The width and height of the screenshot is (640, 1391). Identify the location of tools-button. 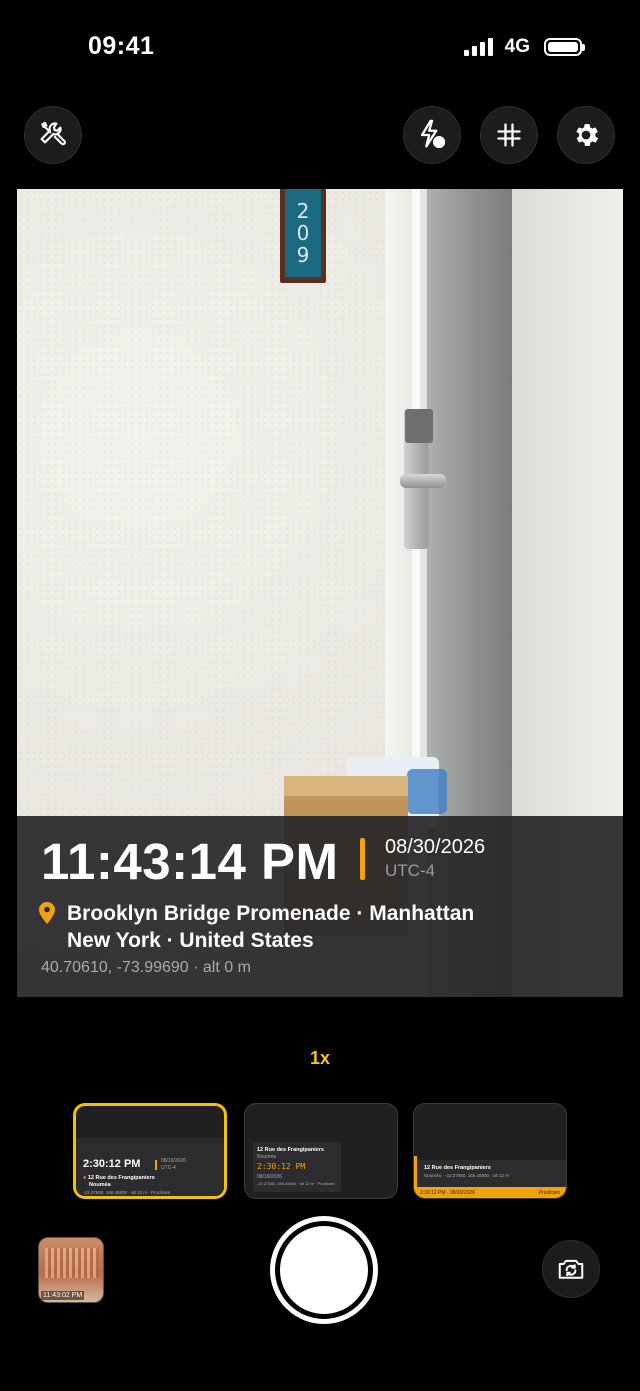
(53, 135).